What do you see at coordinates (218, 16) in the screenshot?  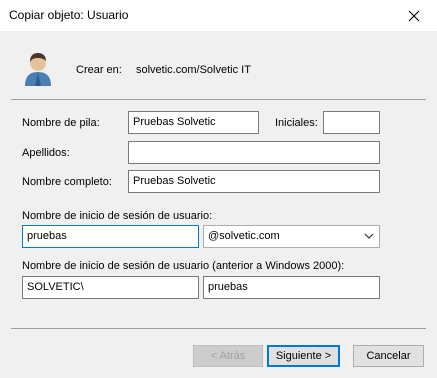 I see `title-bar: Copiar objeto: Usuario` at bounding box center [218, 16].